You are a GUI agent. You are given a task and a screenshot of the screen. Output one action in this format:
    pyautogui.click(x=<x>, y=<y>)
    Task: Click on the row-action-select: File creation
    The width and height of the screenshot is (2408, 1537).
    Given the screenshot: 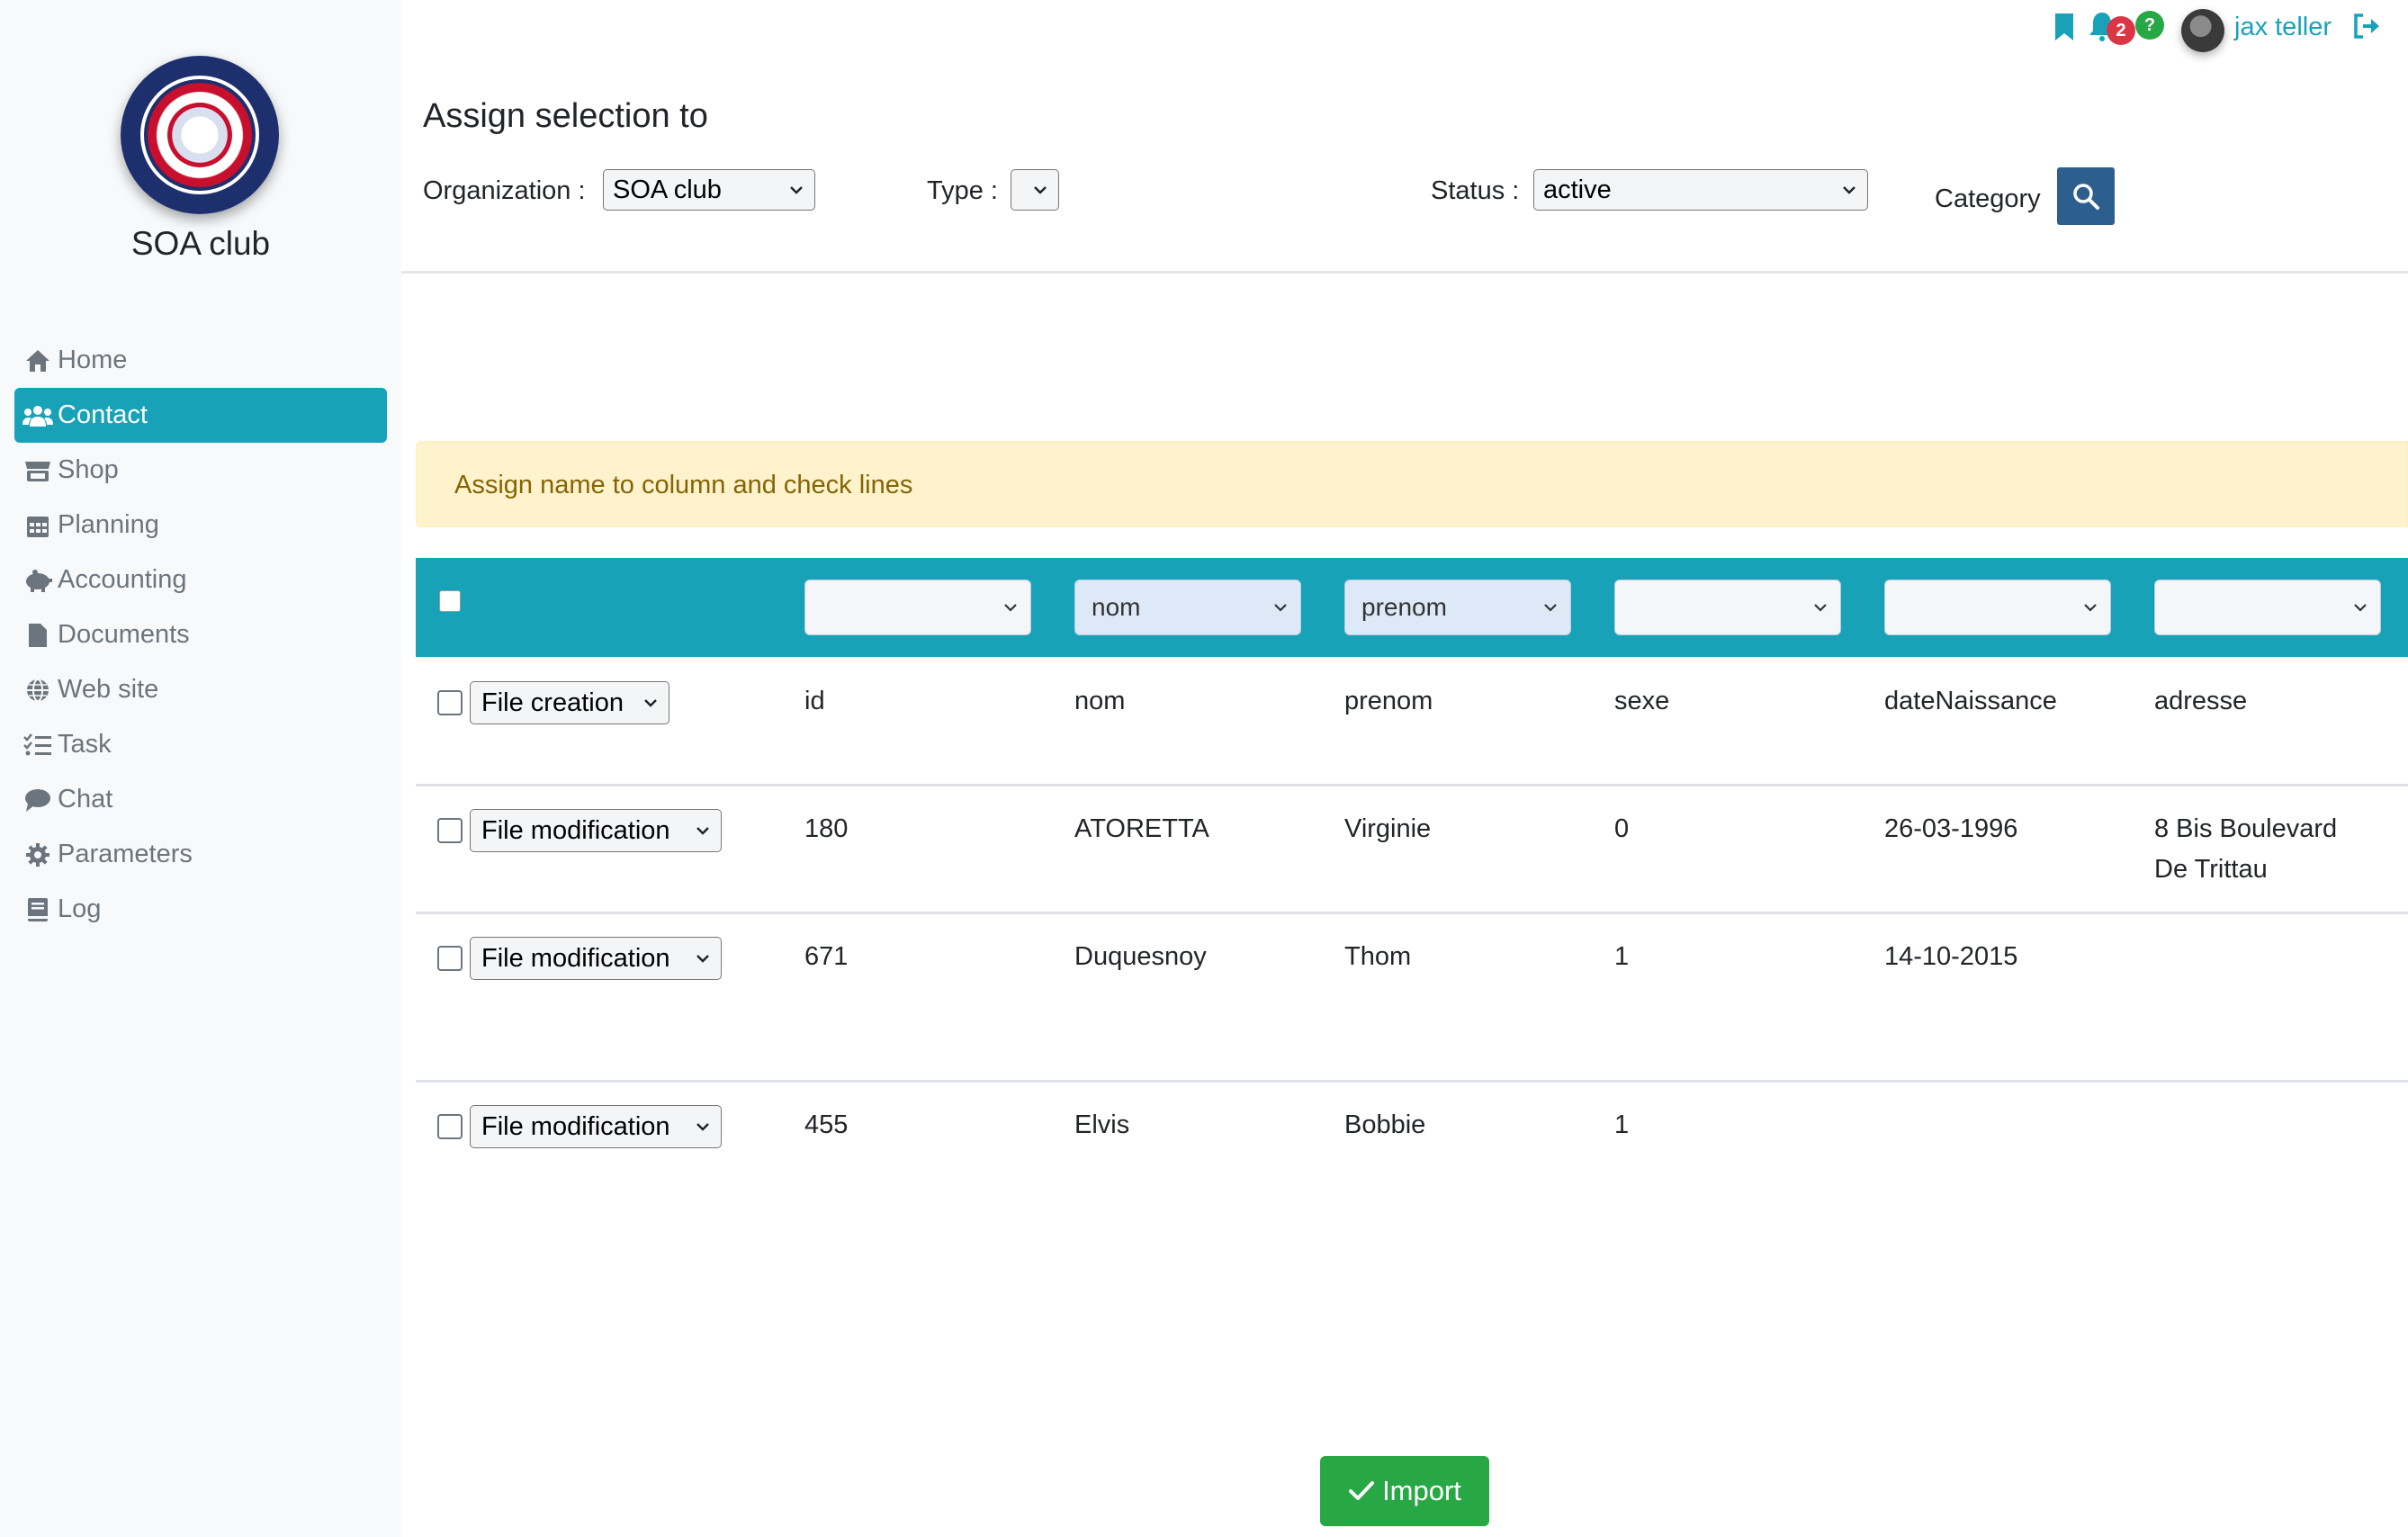 What is the action you would take?
    pyautogui.click(x=569, y=702)
    